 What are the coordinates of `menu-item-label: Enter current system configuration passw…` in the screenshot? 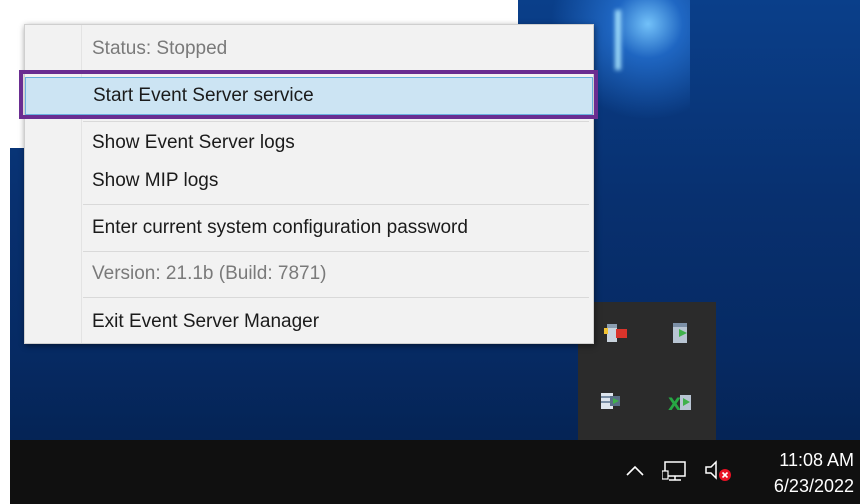 It's located at (280, 227).